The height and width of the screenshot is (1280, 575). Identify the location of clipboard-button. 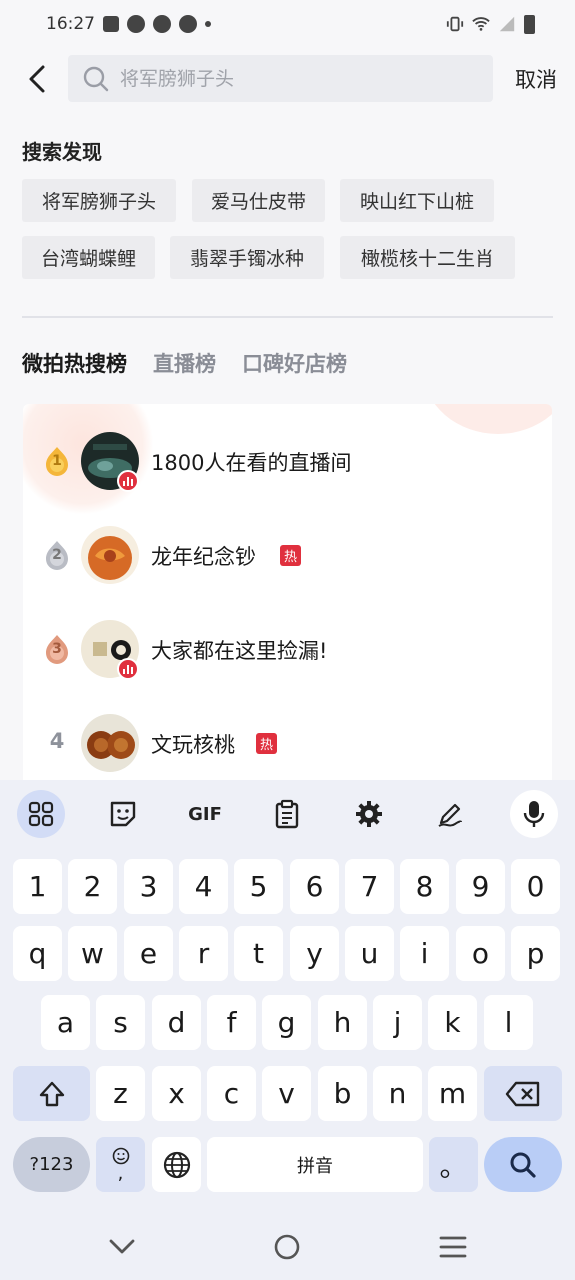
(287, 814).